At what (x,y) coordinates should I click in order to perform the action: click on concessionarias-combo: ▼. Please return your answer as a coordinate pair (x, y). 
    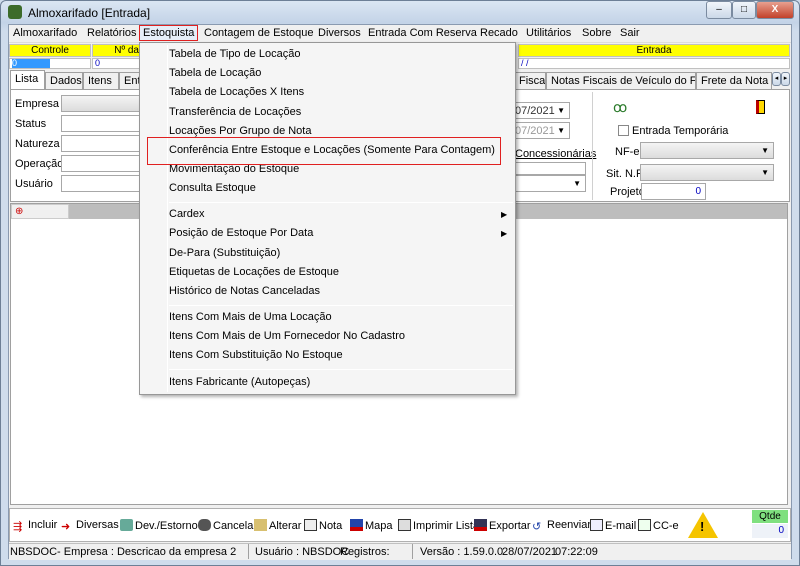
    Looking at the image, I should click on (547, 183).